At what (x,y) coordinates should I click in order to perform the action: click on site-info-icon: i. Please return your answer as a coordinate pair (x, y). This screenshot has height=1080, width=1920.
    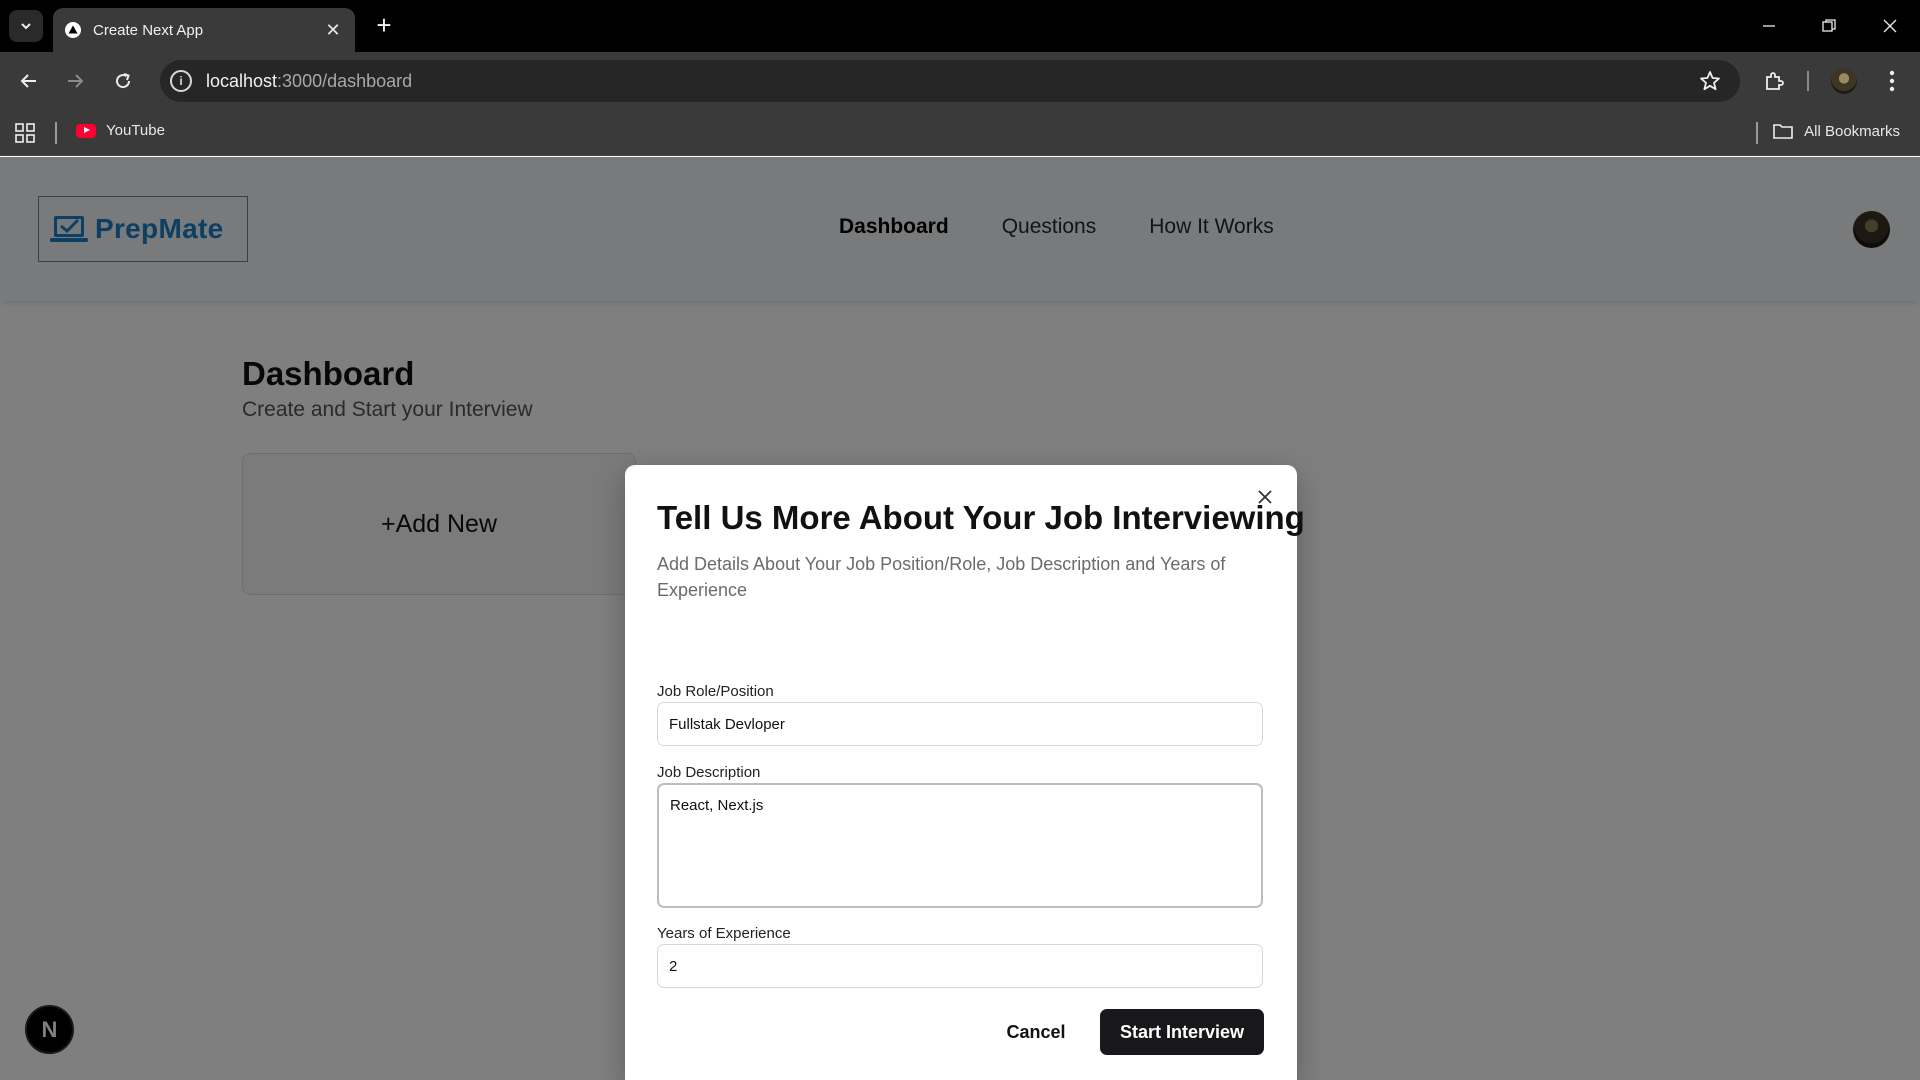
    Looking at the image, I should click on (181, 81).